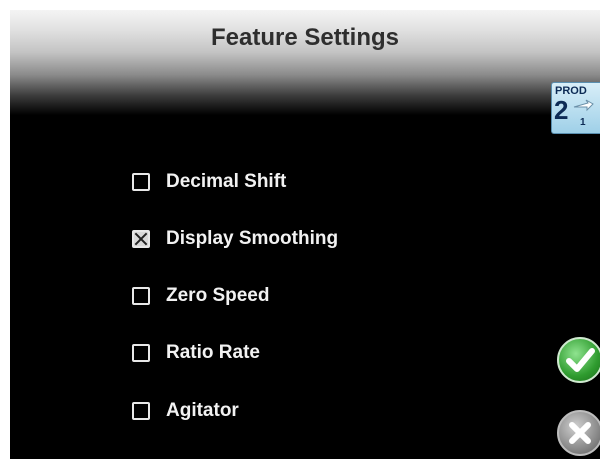 Image resolution: width=600 pixels, height=459 pixels. Describe the element at coordinates (292, 296) in the screenshot. I see `option-zero-speed: Zero Speed` at that location.